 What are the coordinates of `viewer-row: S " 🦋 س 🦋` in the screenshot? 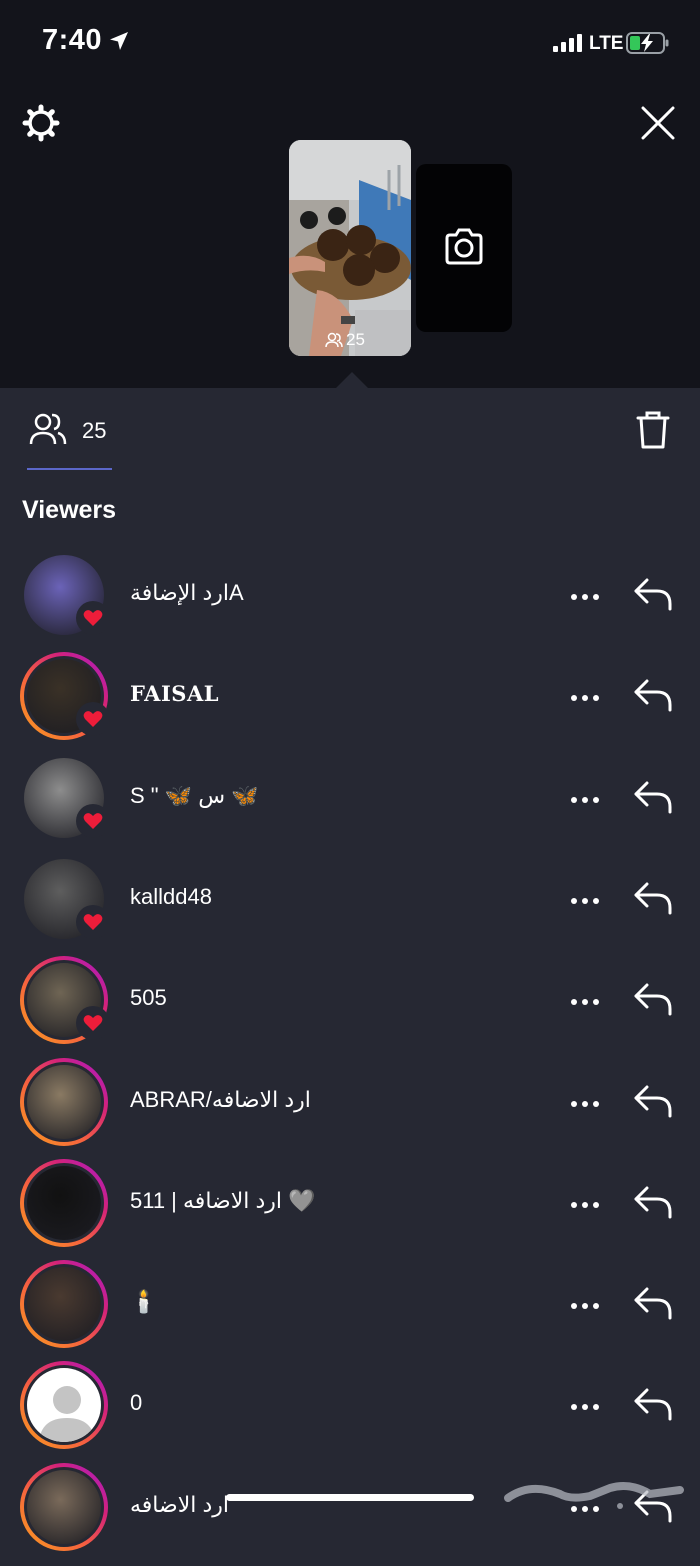 It's located at (350, 807).